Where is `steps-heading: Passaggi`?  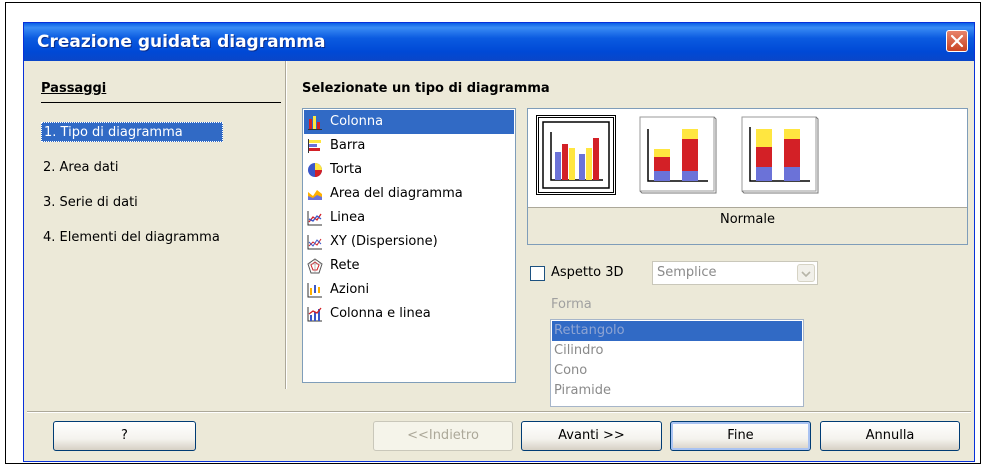 steps-heading: Passaggi is located at coordinates (74, 88).